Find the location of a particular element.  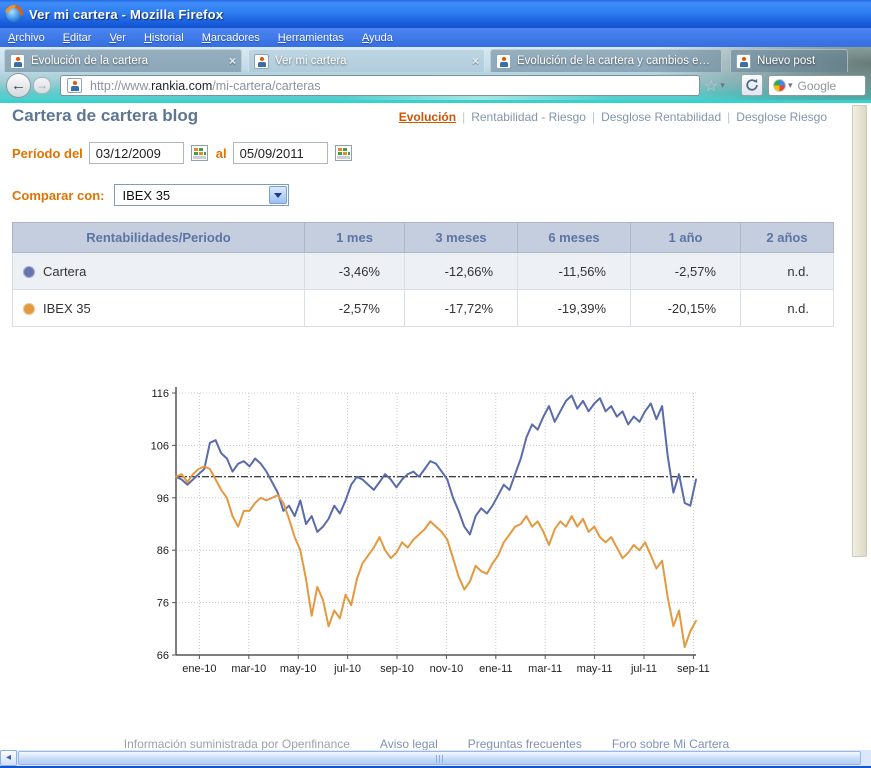

svg-text: ene-10 is located at coordinates (199, 669).